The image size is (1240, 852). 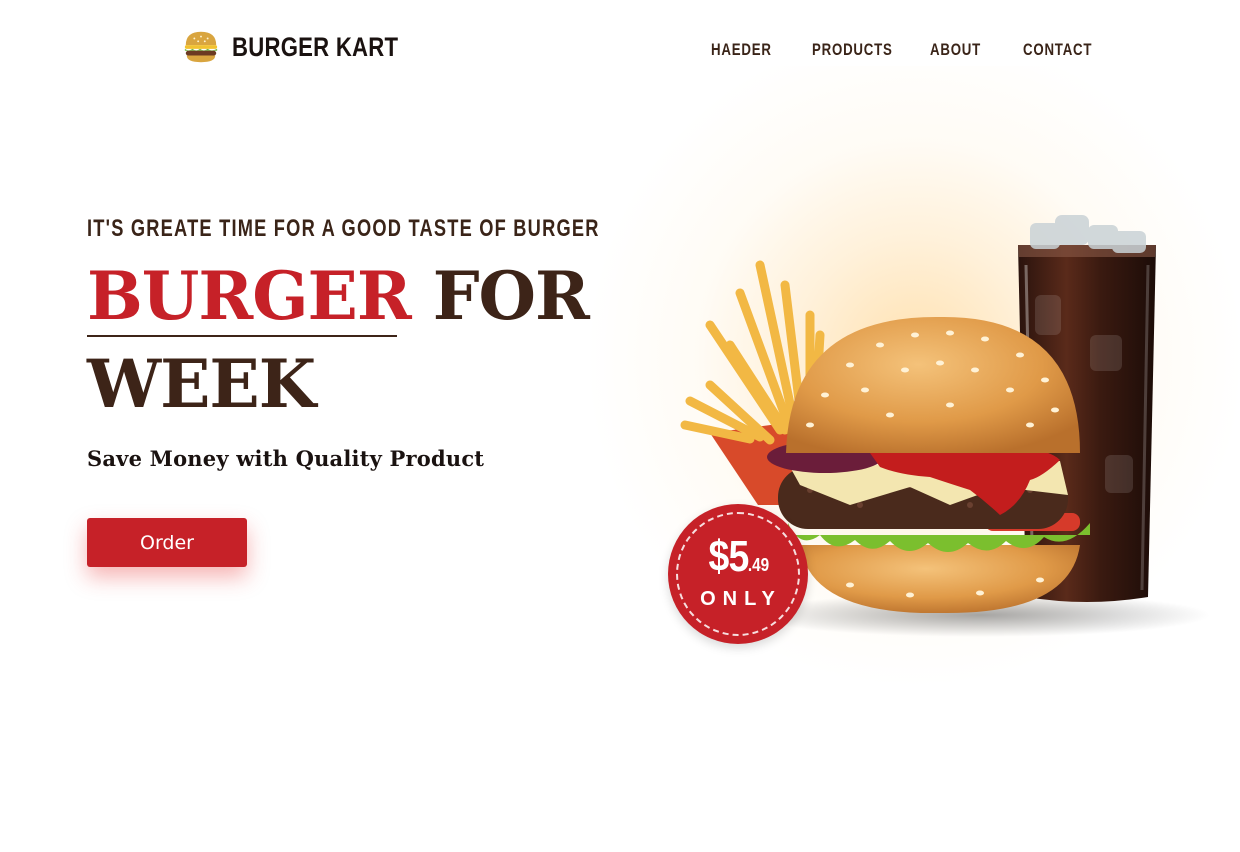 What do you see at coordinates (729, 556) in the screenshot?
I see `price-dollars: $5` at bounding box center [729, 556].